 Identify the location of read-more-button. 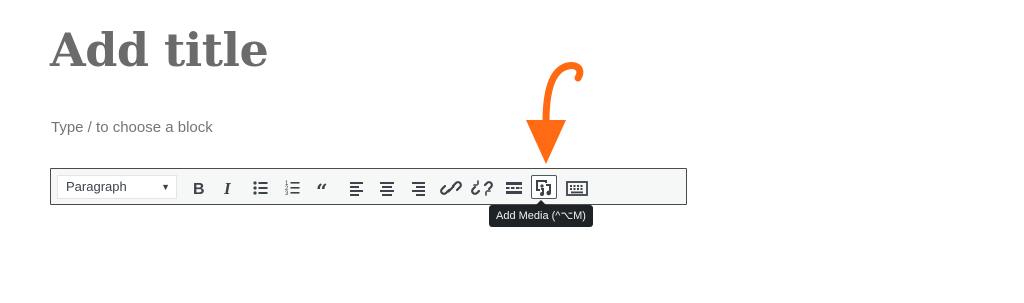
(513, 187).